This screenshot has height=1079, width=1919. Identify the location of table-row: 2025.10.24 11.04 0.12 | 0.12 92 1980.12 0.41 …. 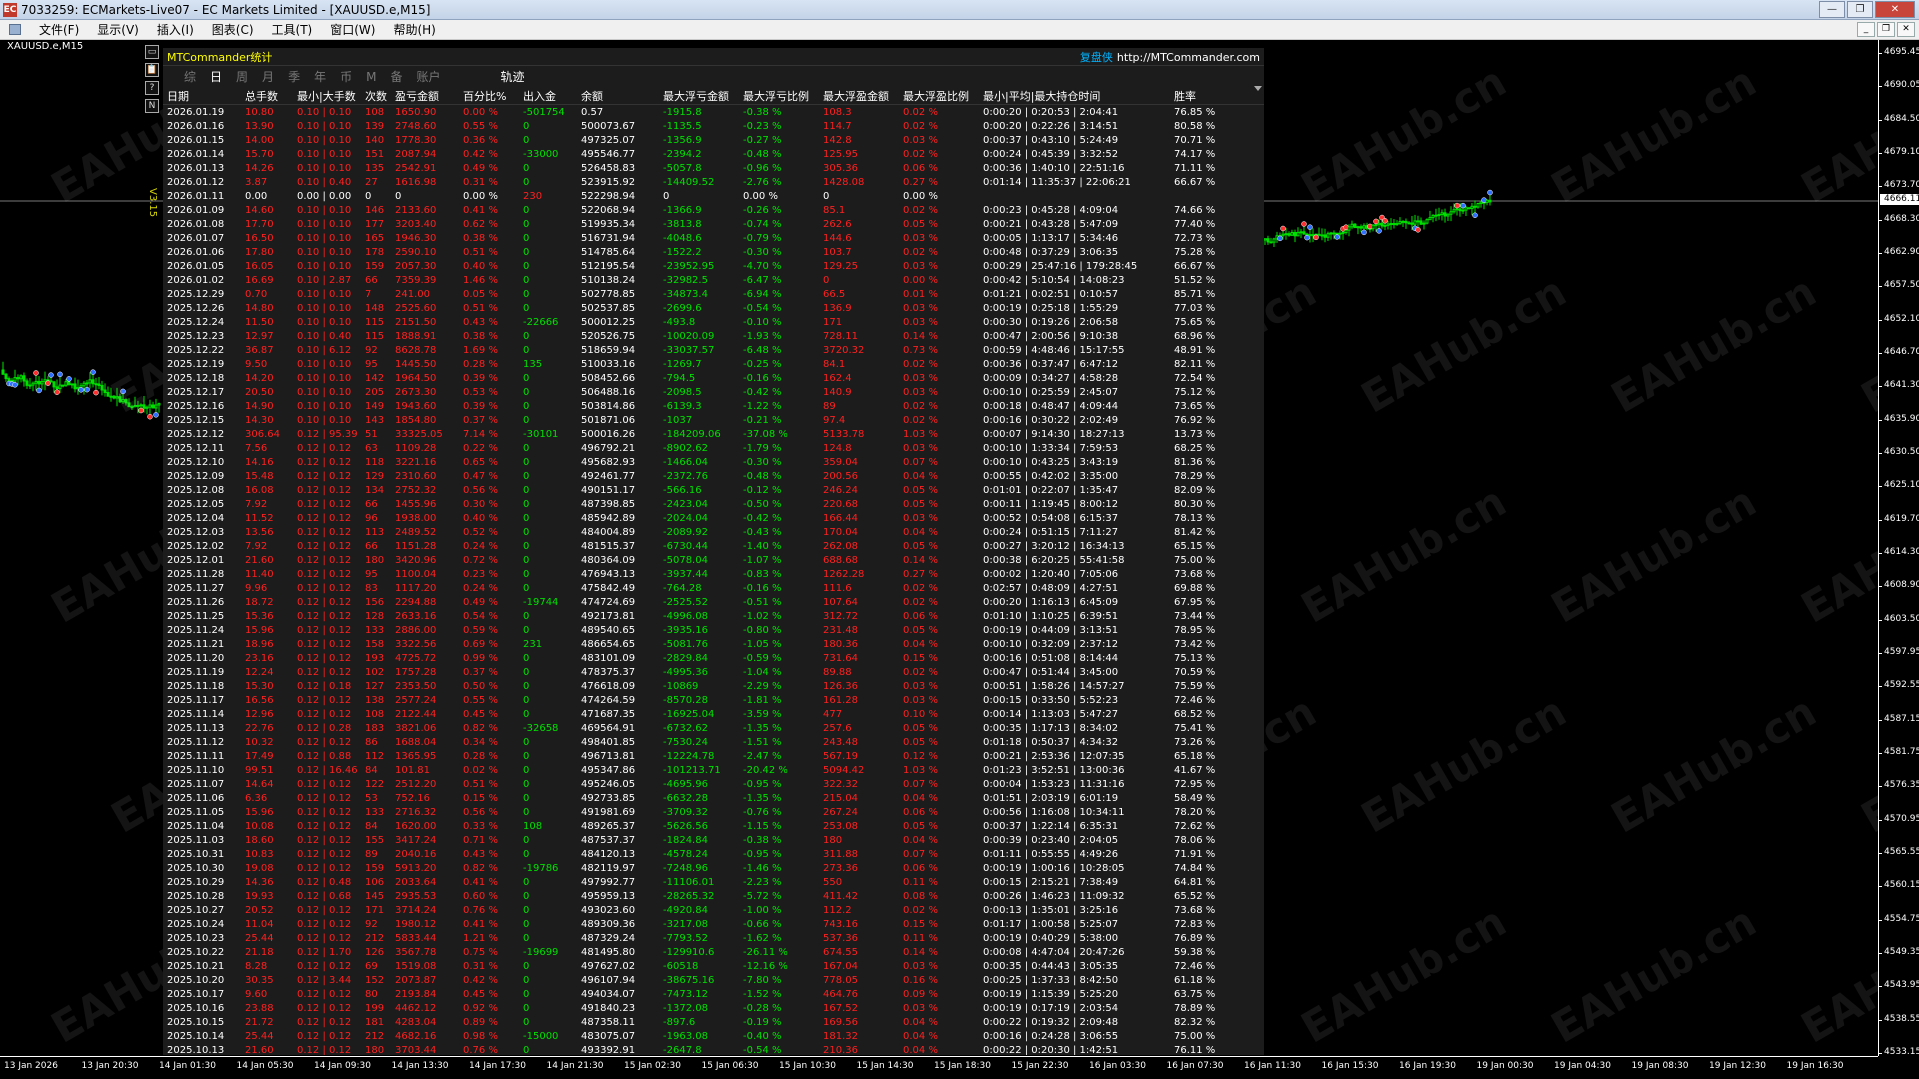
(713, 924).